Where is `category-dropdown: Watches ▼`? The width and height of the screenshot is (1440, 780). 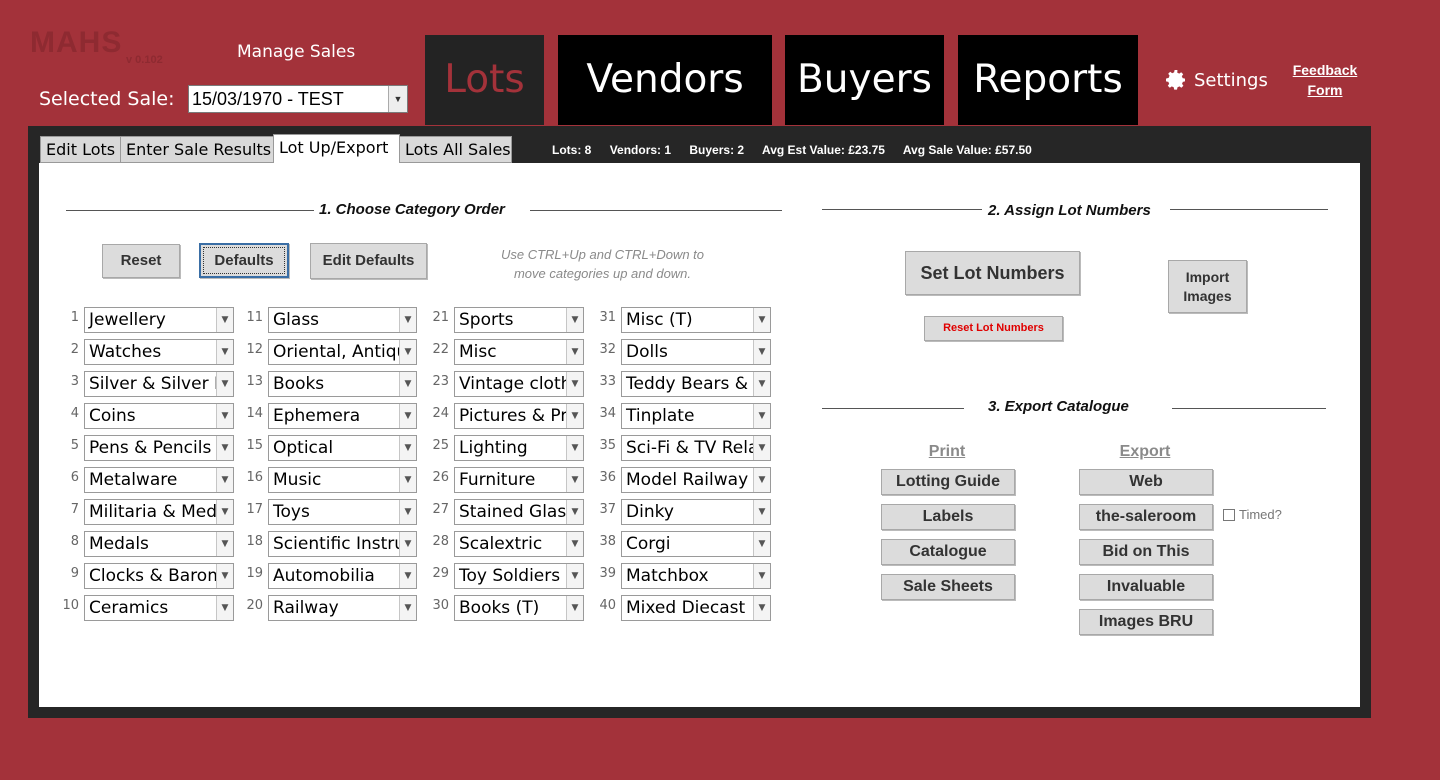 category-dropdown: Watches ▼ is located at coordinates (159, 352).